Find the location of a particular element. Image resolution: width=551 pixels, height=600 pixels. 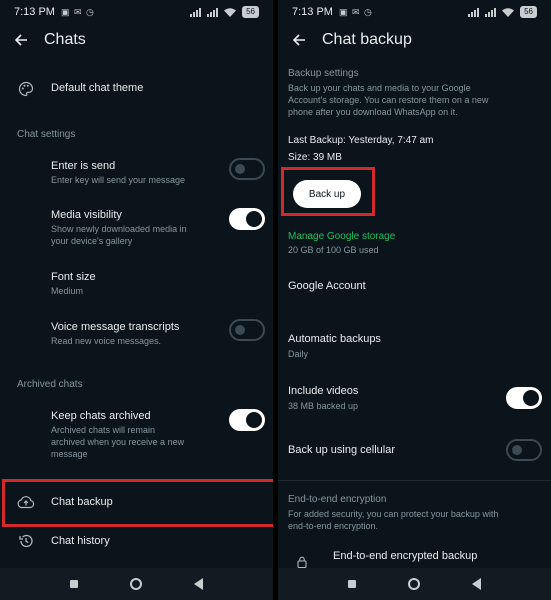

recents-icon-right is located at coordinates (352, 584).